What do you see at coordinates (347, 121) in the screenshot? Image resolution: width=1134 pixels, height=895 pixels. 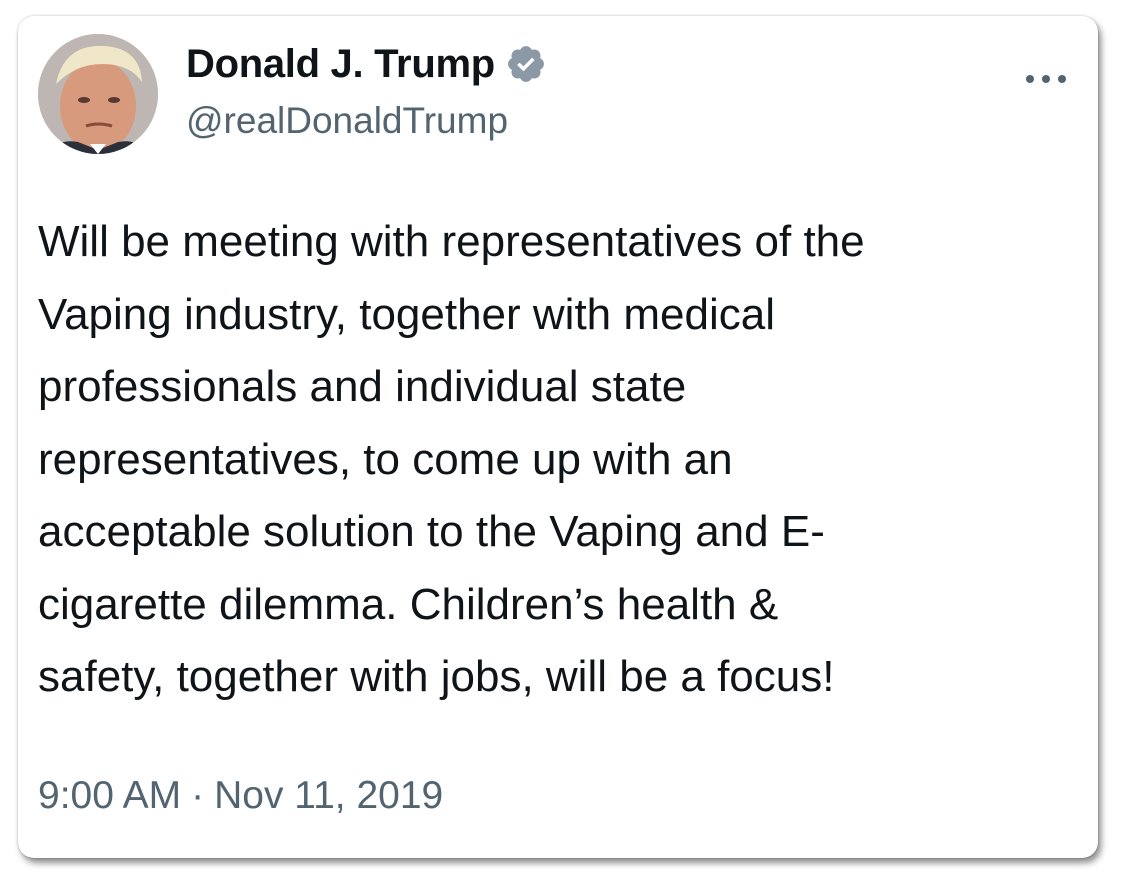 I see `author-handle: @realDonaldTrump` at bounding box center [347, 121].